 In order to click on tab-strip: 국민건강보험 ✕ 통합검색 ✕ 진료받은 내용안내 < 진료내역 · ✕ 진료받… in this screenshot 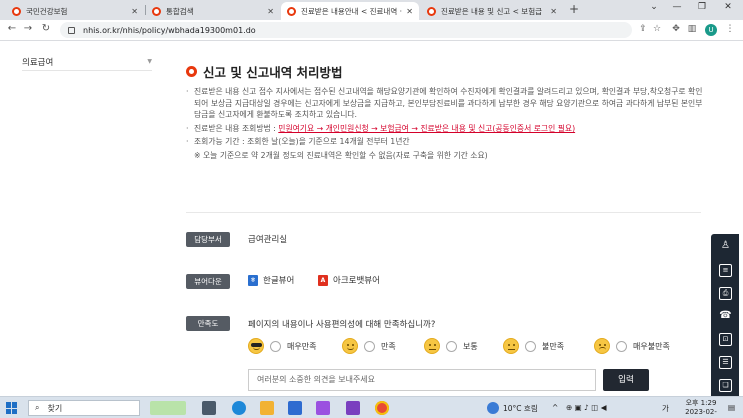, I will do `click(371, 10)`.